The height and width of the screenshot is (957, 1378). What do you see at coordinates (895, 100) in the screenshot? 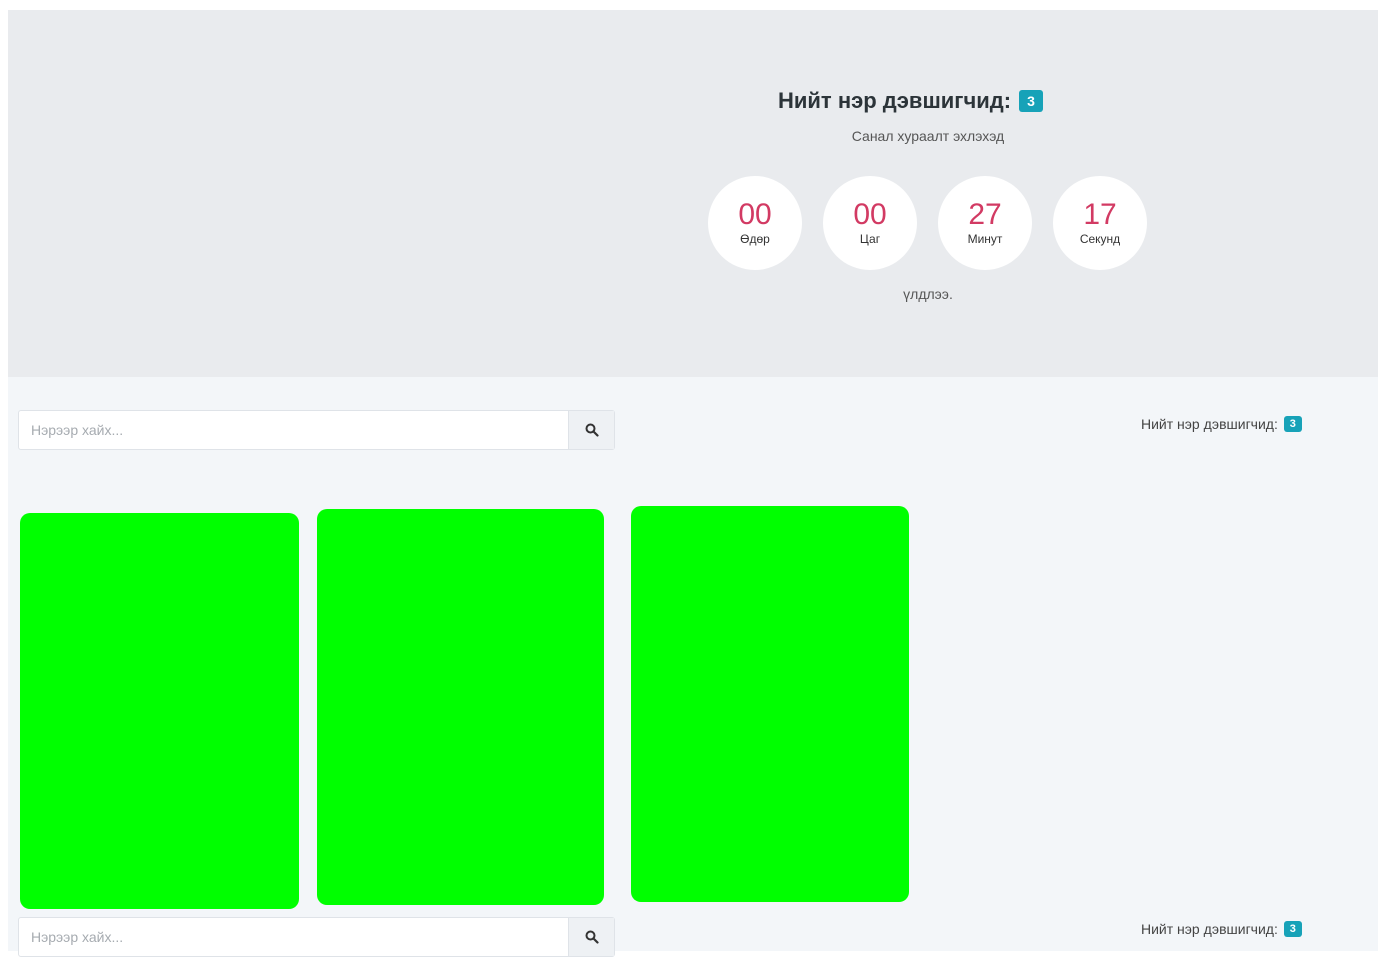
I see `hero-title-text: Нийт нэр дэвшигчид:` at bounding box center [895, 100].